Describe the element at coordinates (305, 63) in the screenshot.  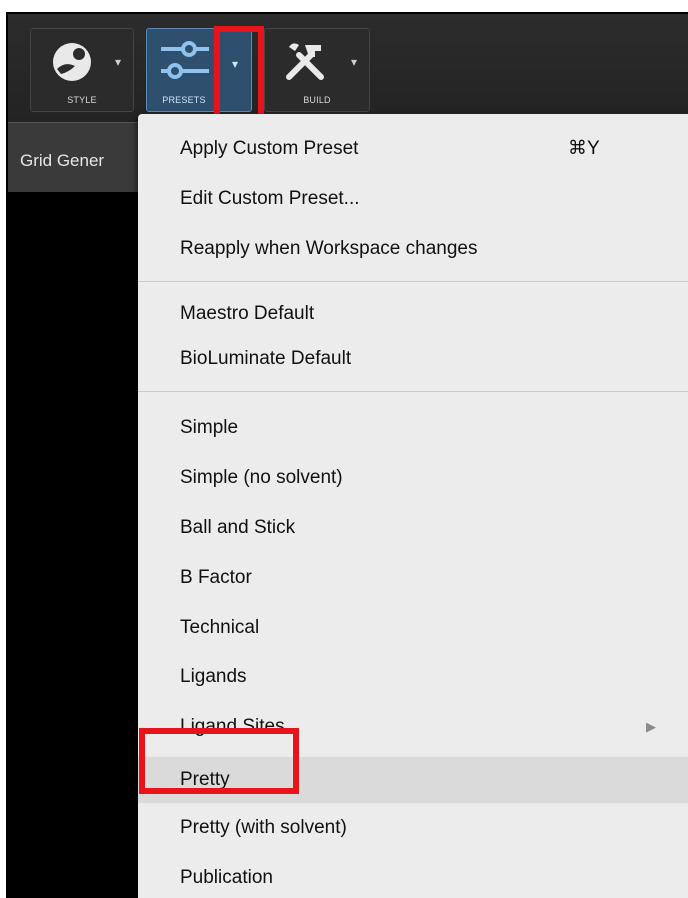
I see `build-tools-icon` at that location.